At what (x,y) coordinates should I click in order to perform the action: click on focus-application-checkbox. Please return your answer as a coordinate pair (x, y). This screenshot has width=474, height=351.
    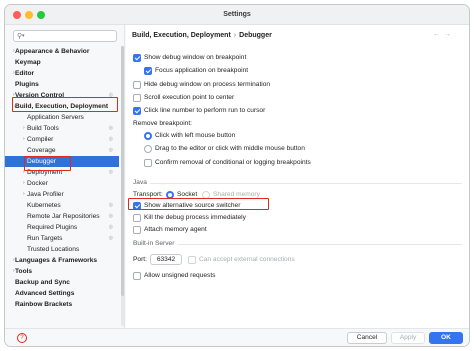
    Looking at the image, I should click on (148, 71).